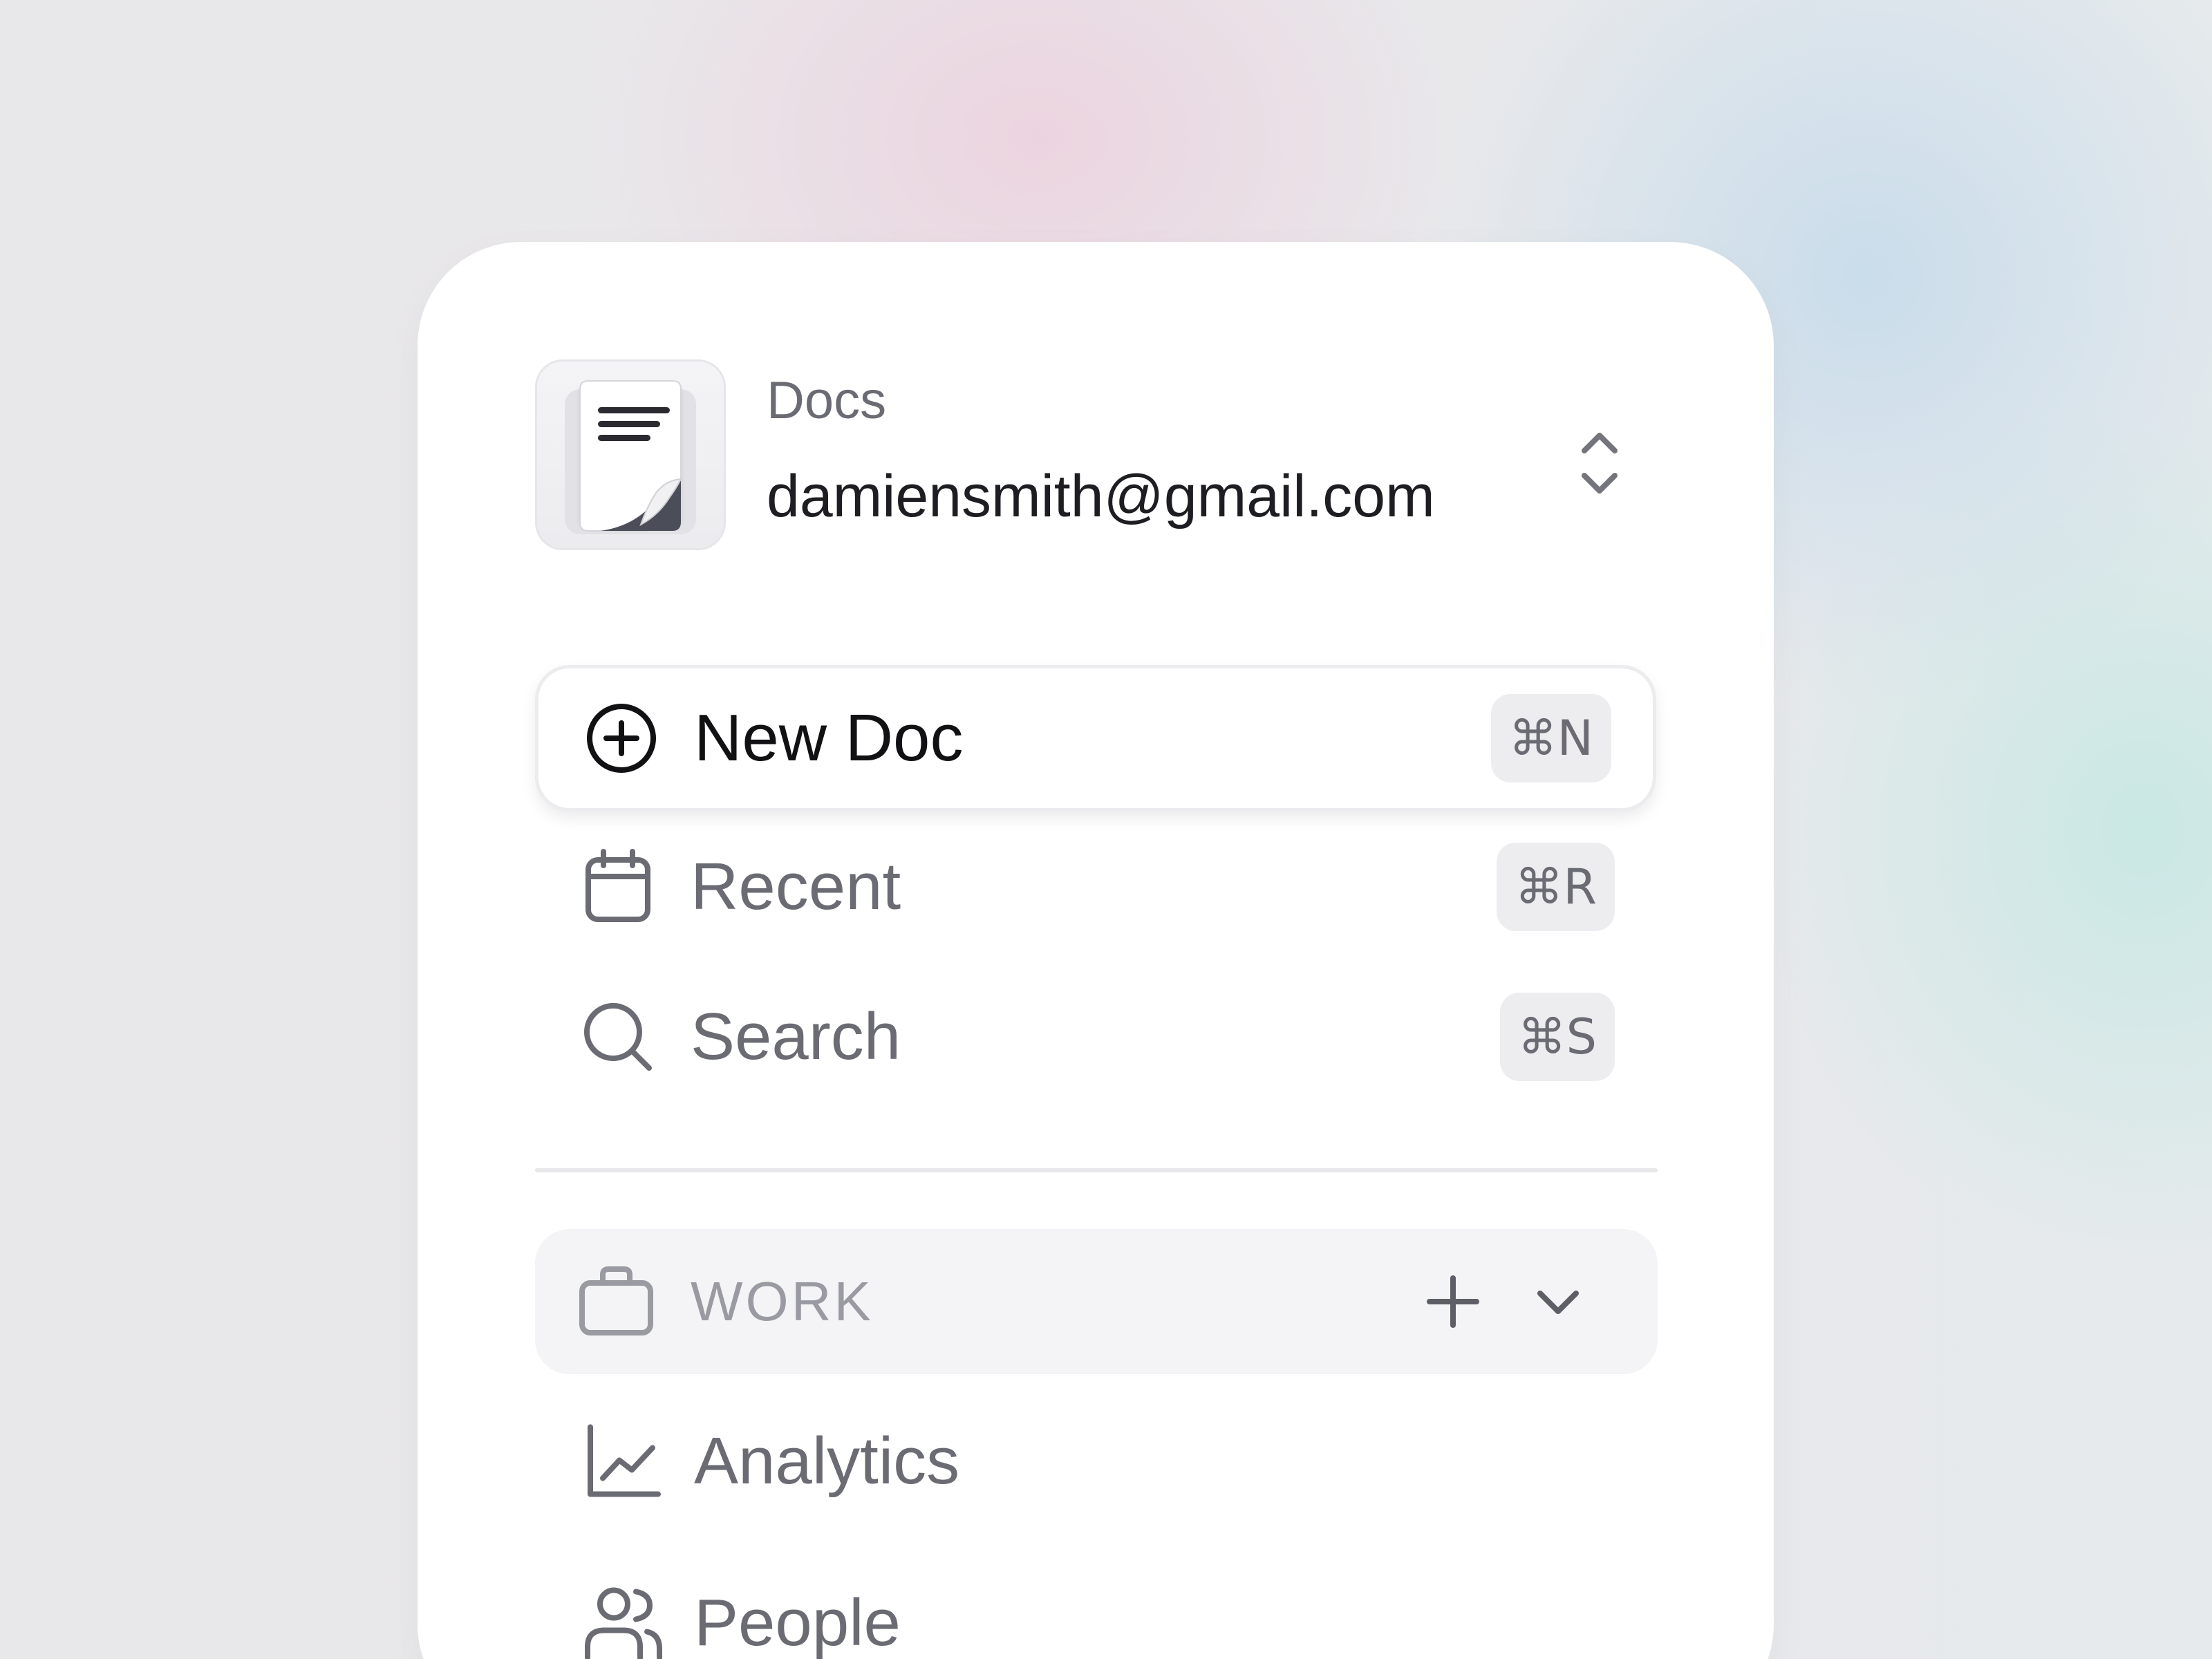 Image resolution: width=2212 pixels, height=1659 pixels. Describe the element at coordinates (618, 887) in the screenshot. I see `calendar-icon` at that location.